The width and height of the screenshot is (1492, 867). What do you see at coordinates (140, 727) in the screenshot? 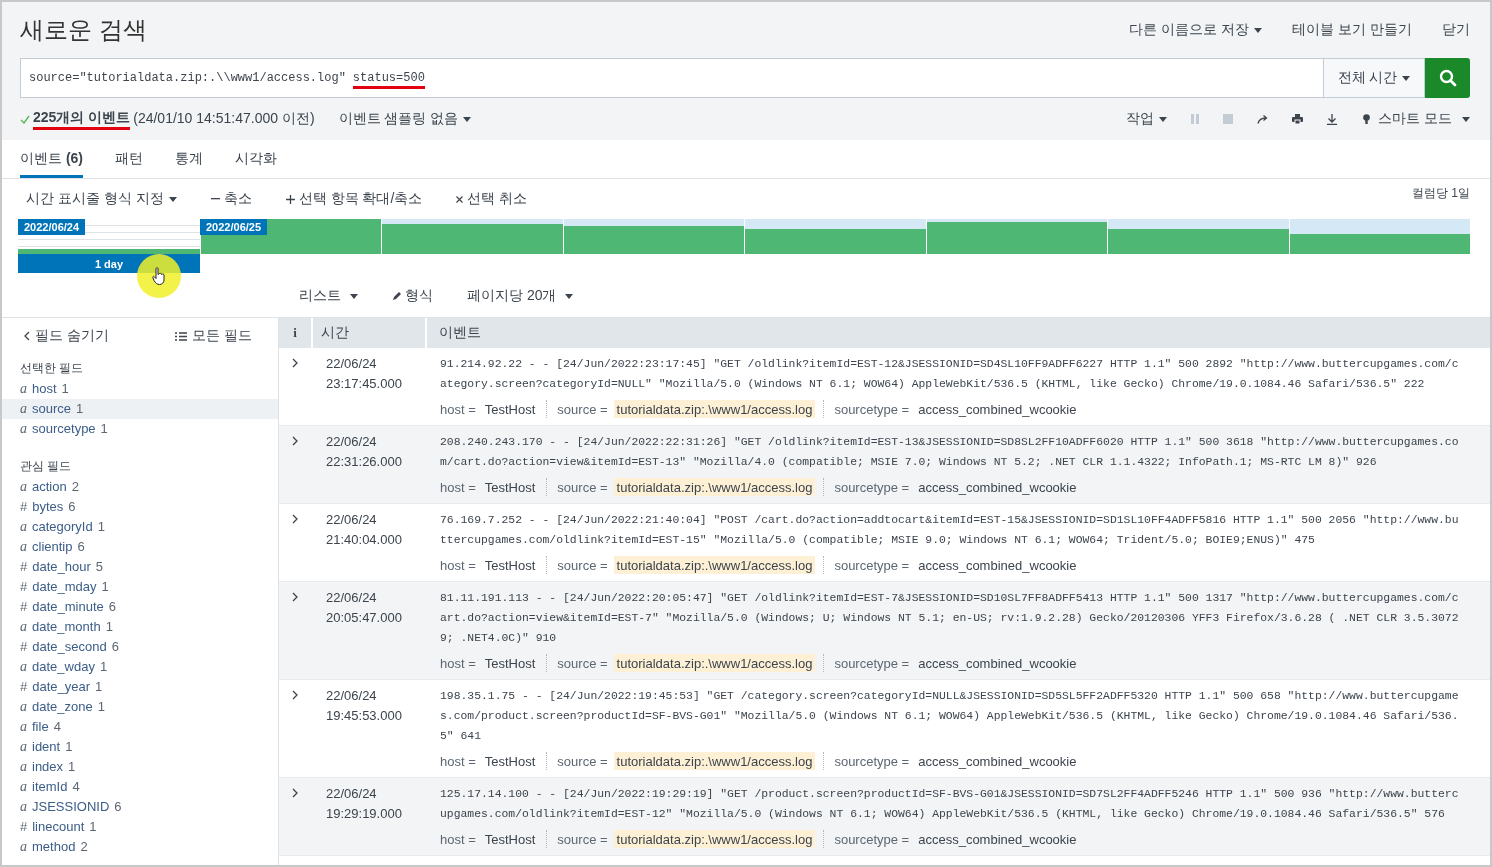
I see `field-list-item: a file 4` at bounding box center [140, 727].